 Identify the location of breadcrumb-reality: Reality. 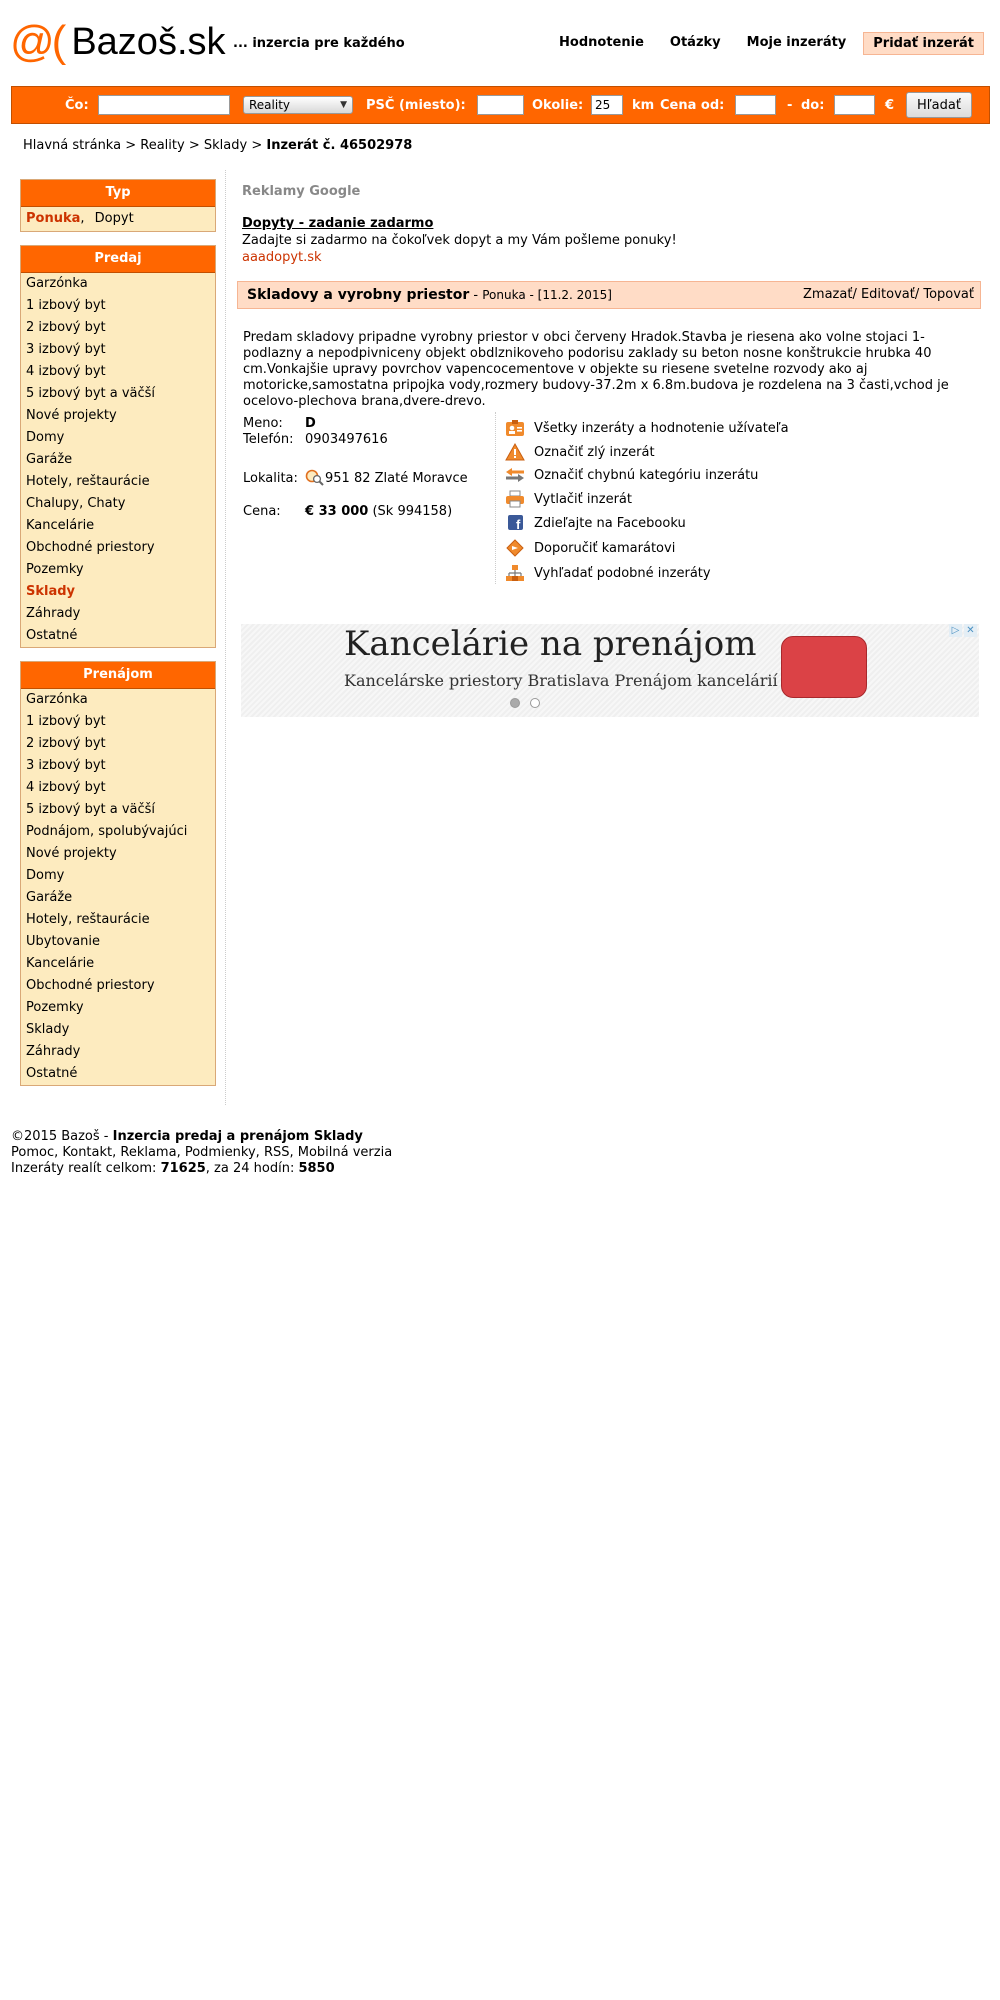
(162, 145).